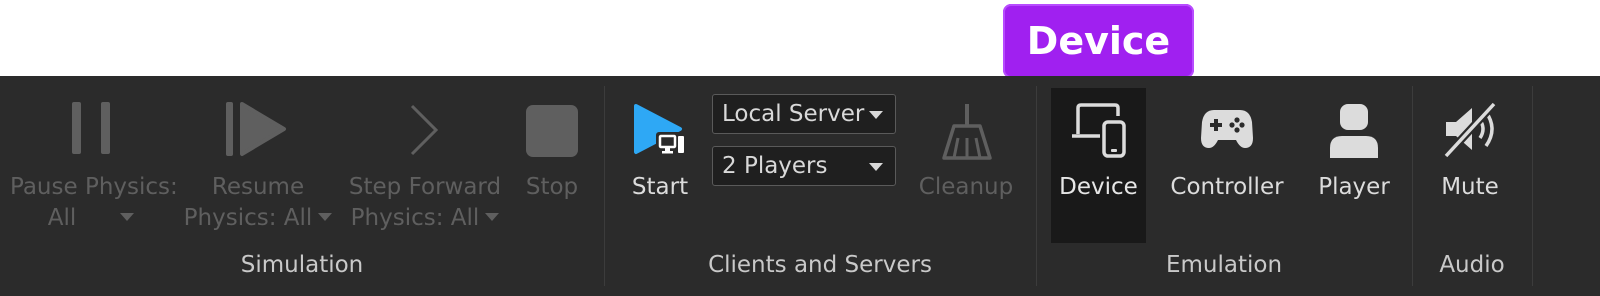  I want to click on resume-physics-label: Resume, so click(258, 187).